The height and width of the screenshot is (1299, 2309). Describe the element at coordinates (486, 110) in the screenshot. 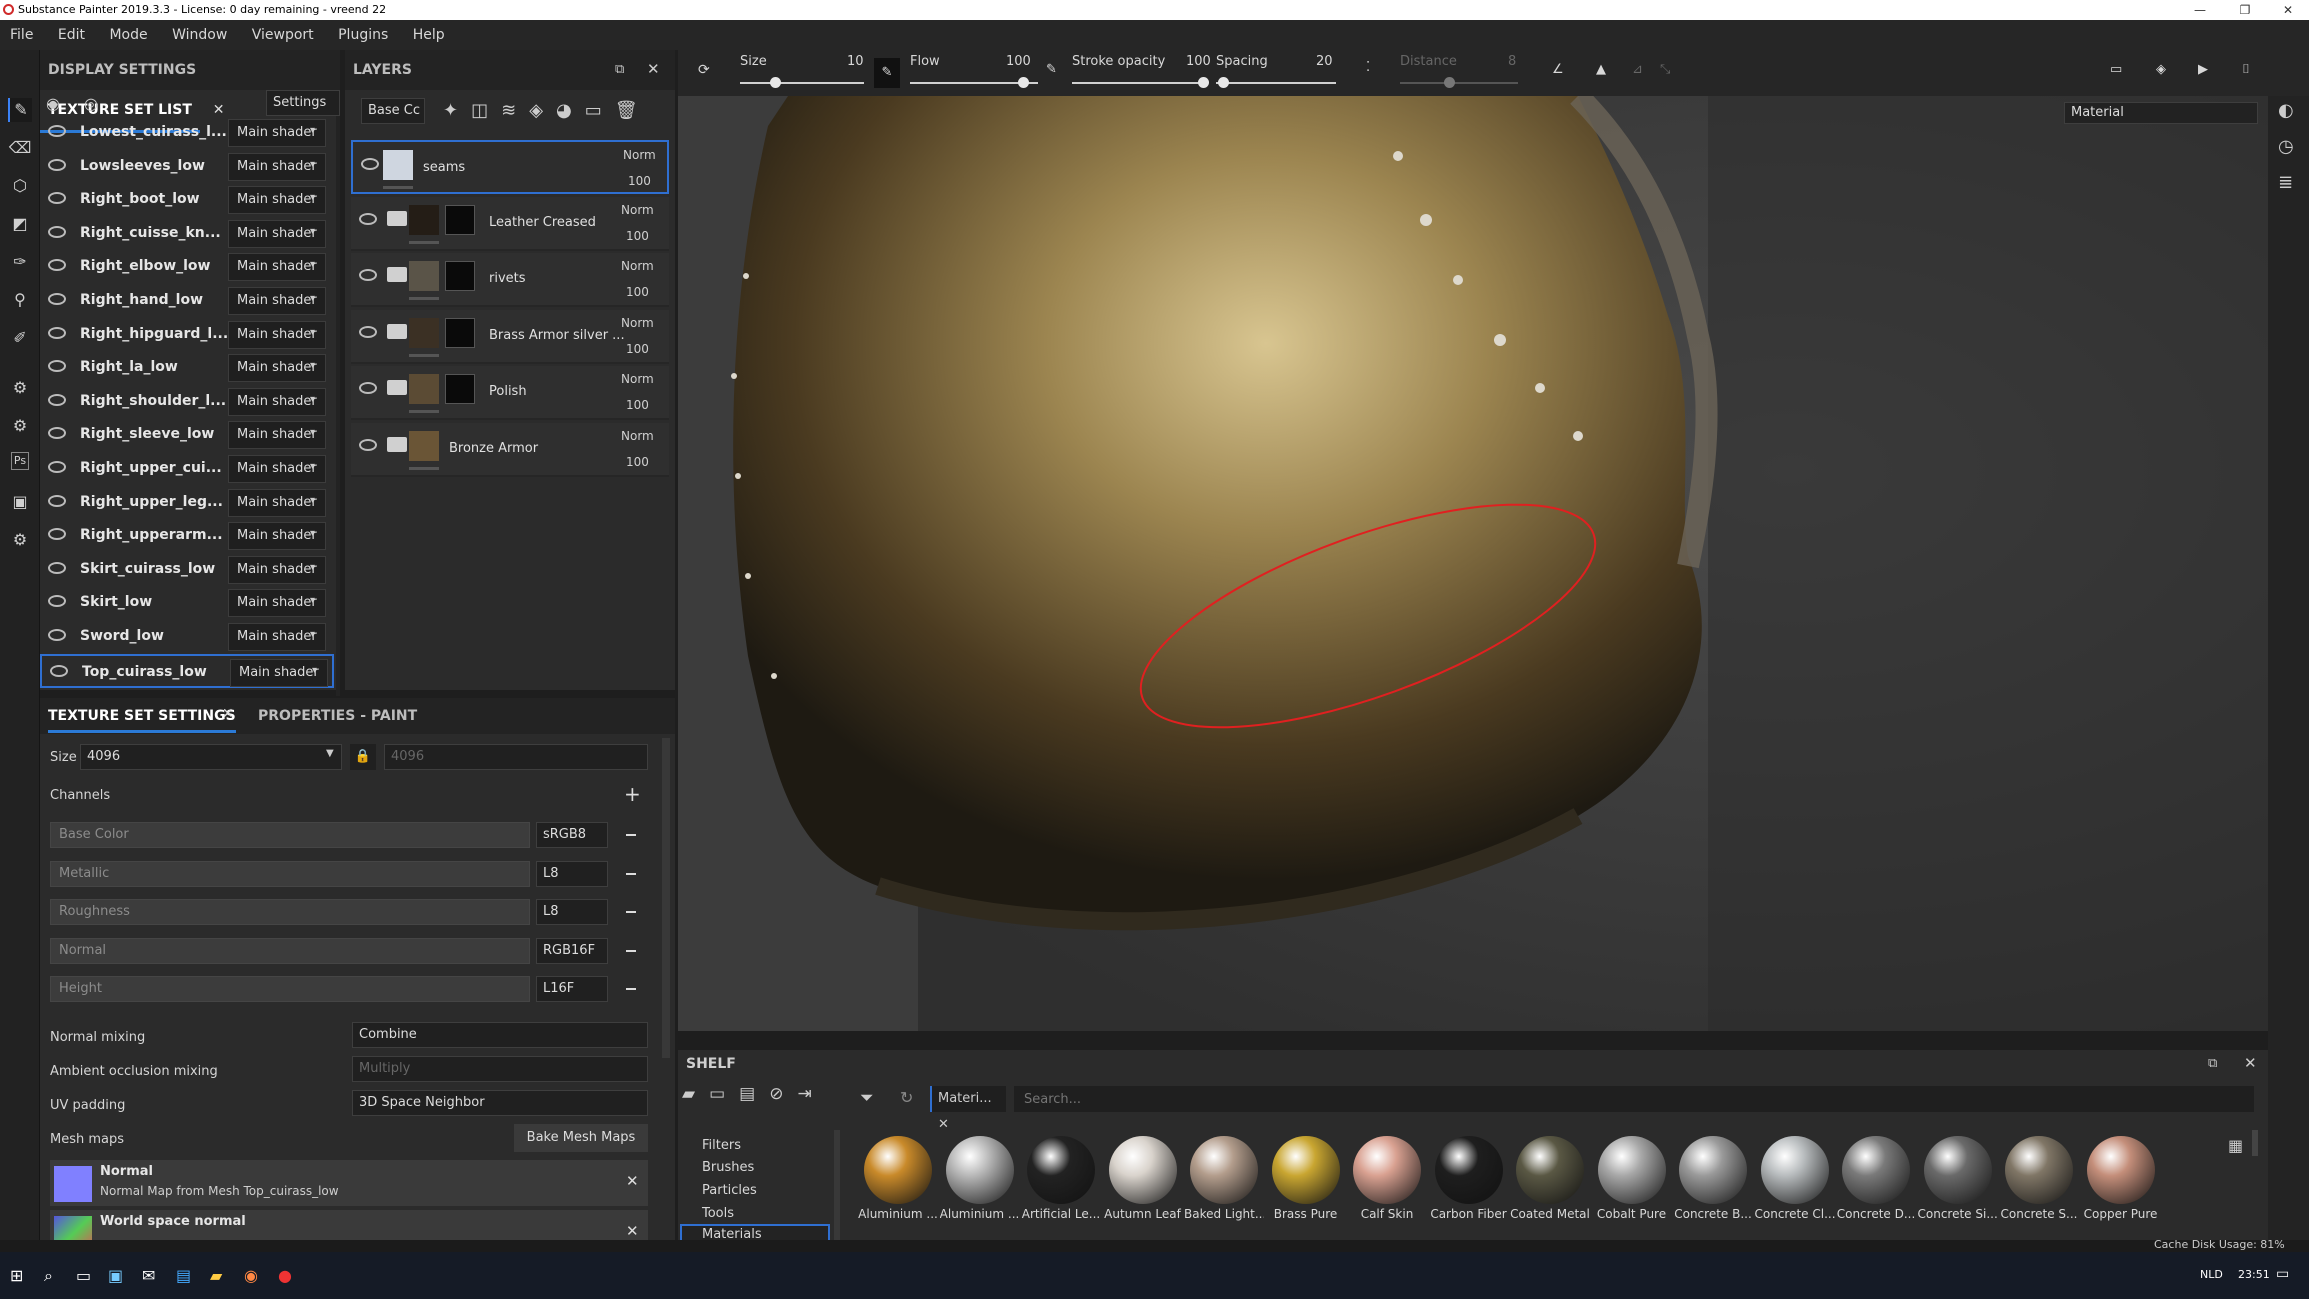

I see `add-mask-icon: ◫` at that location.